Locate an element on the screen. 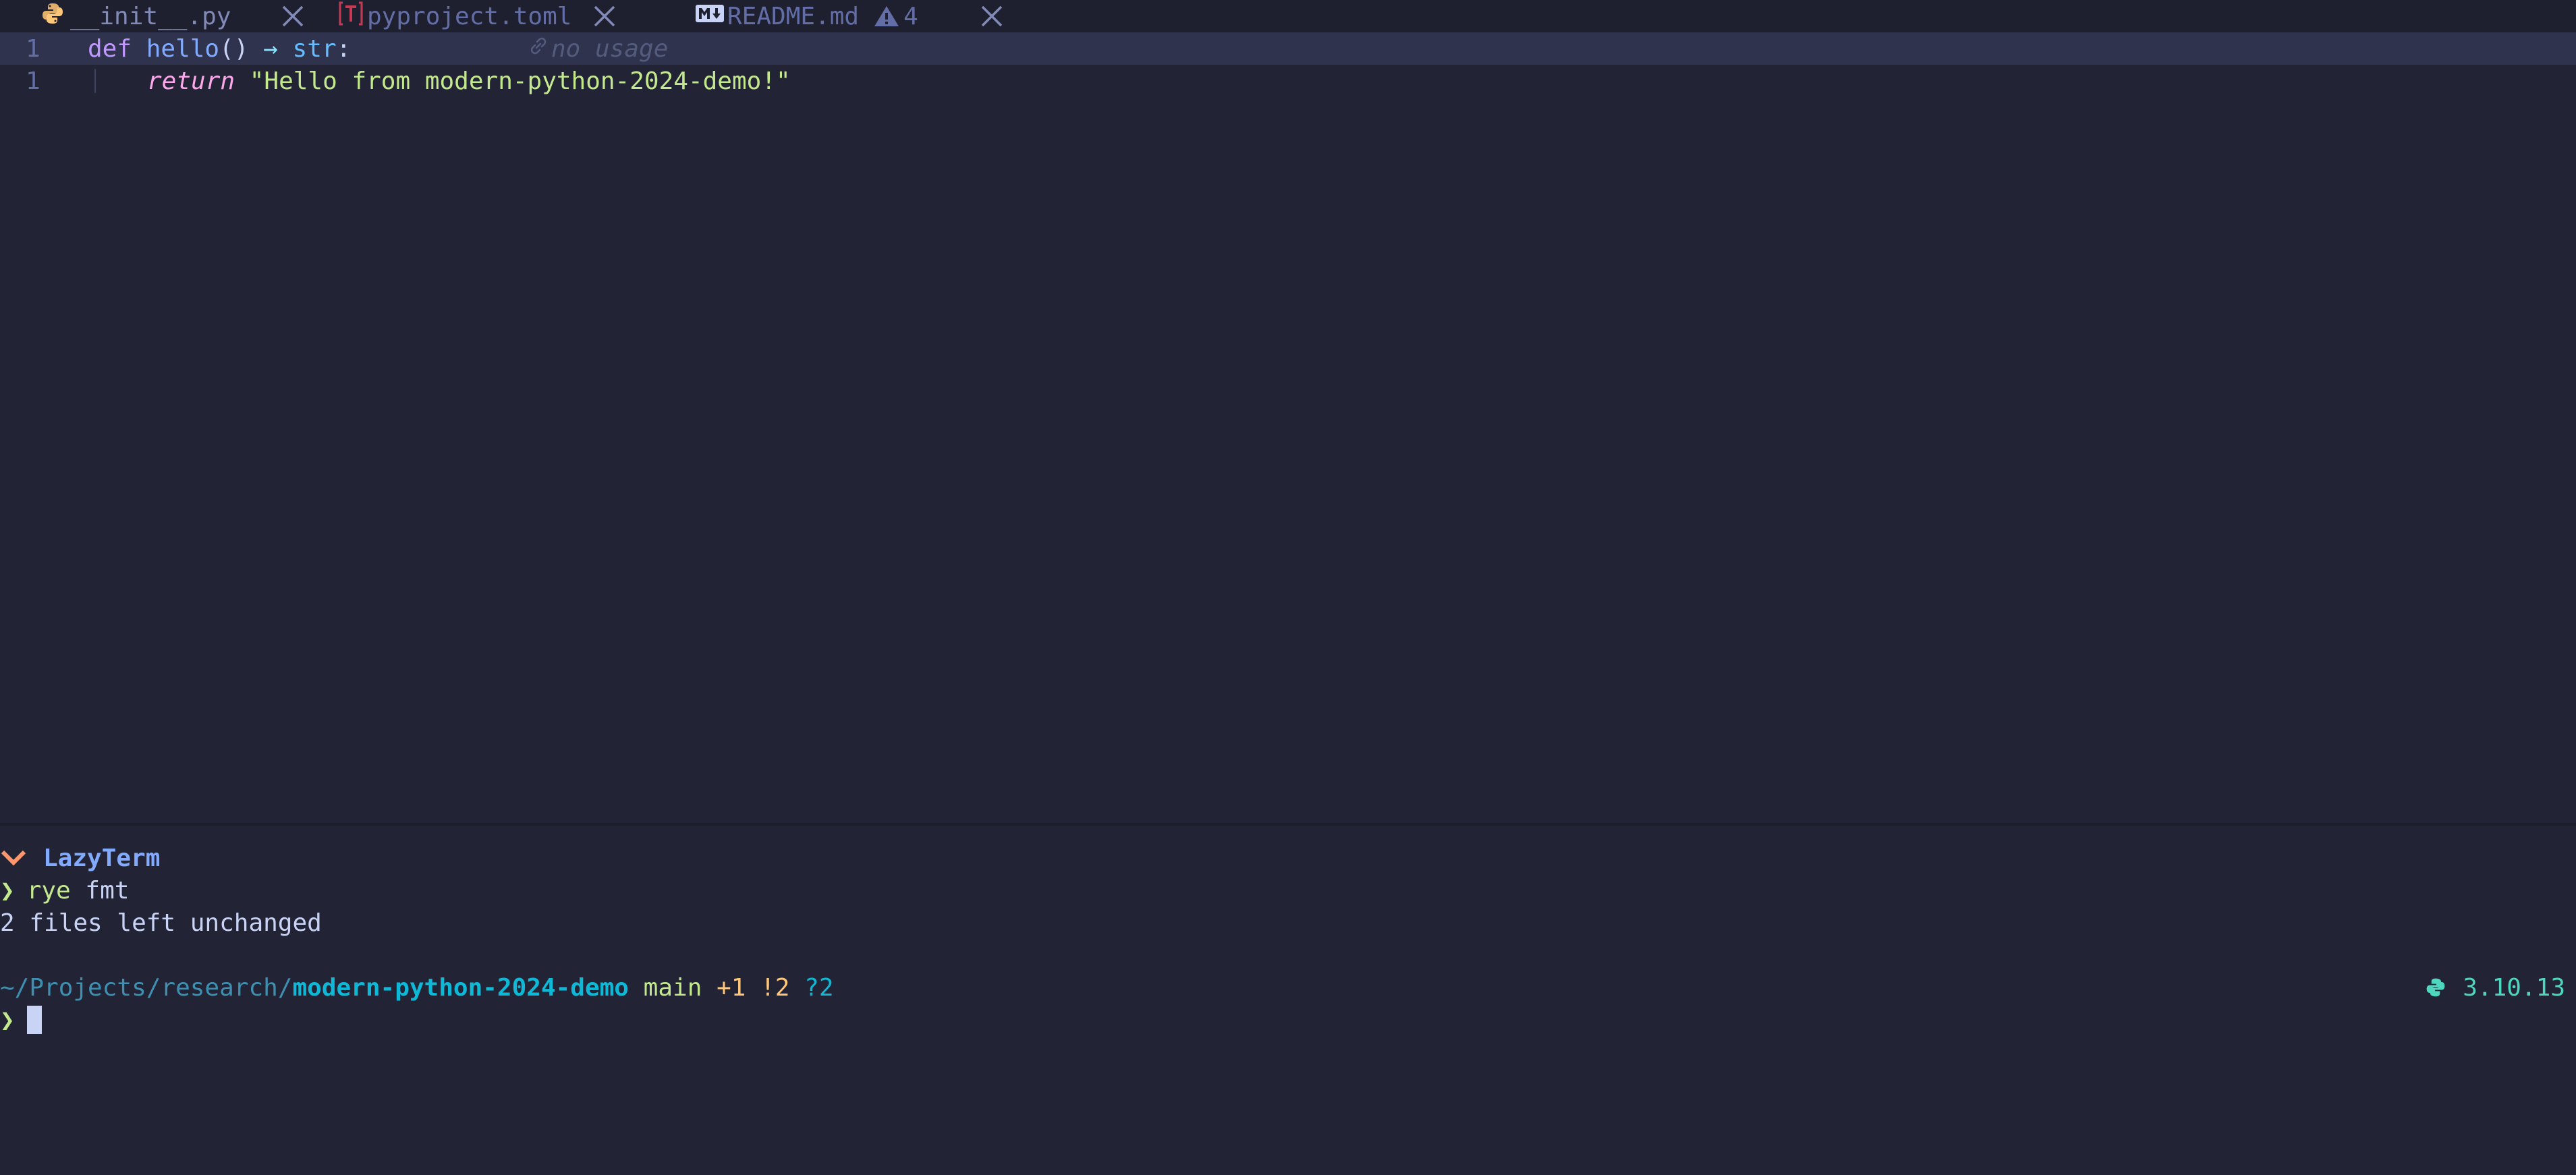  return-arrow: → is located at coordinates (270, 49).